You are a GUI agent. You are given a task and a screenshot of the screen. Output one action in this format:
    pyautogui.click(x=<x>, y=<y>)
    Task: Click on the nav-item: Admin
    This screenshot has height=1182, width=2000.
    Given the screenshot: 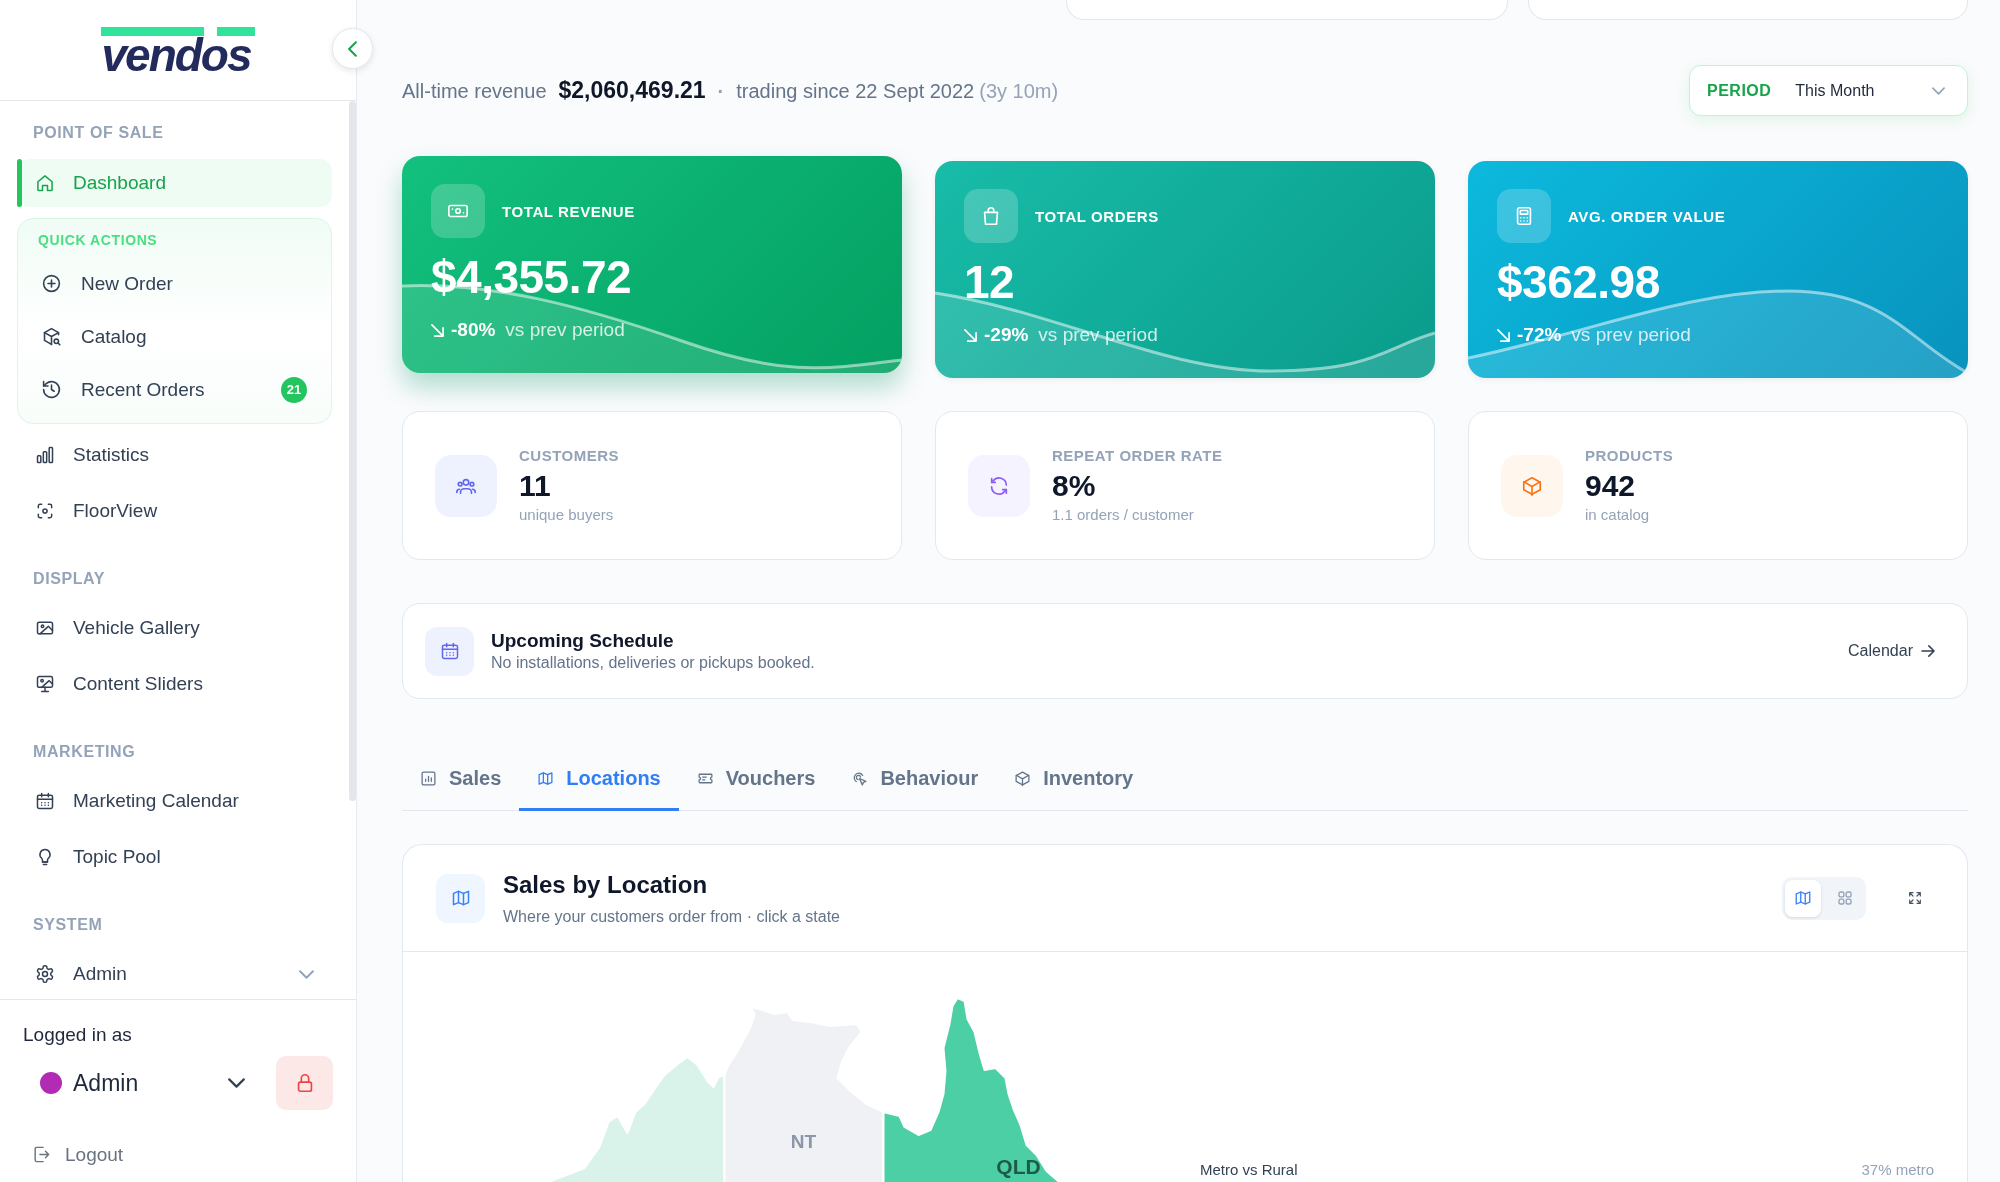 What is the action you would take?
    pyautogui.click(x=174, y=974)
    